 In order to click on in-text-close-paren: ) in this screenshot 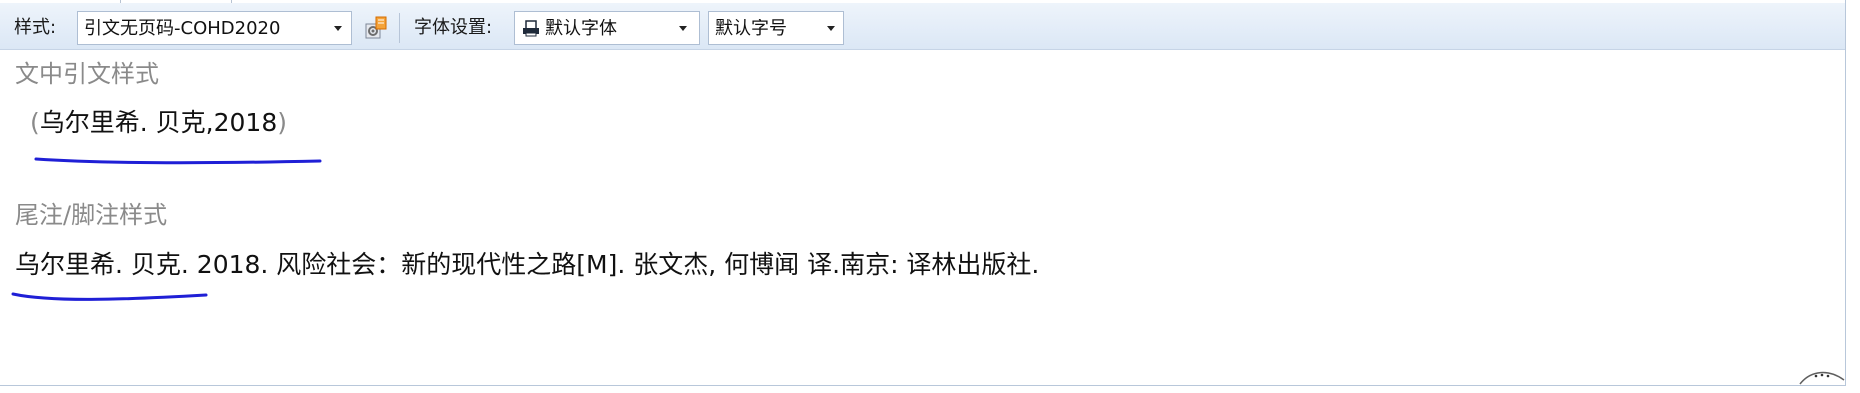, I will do `click(282, 122)`.